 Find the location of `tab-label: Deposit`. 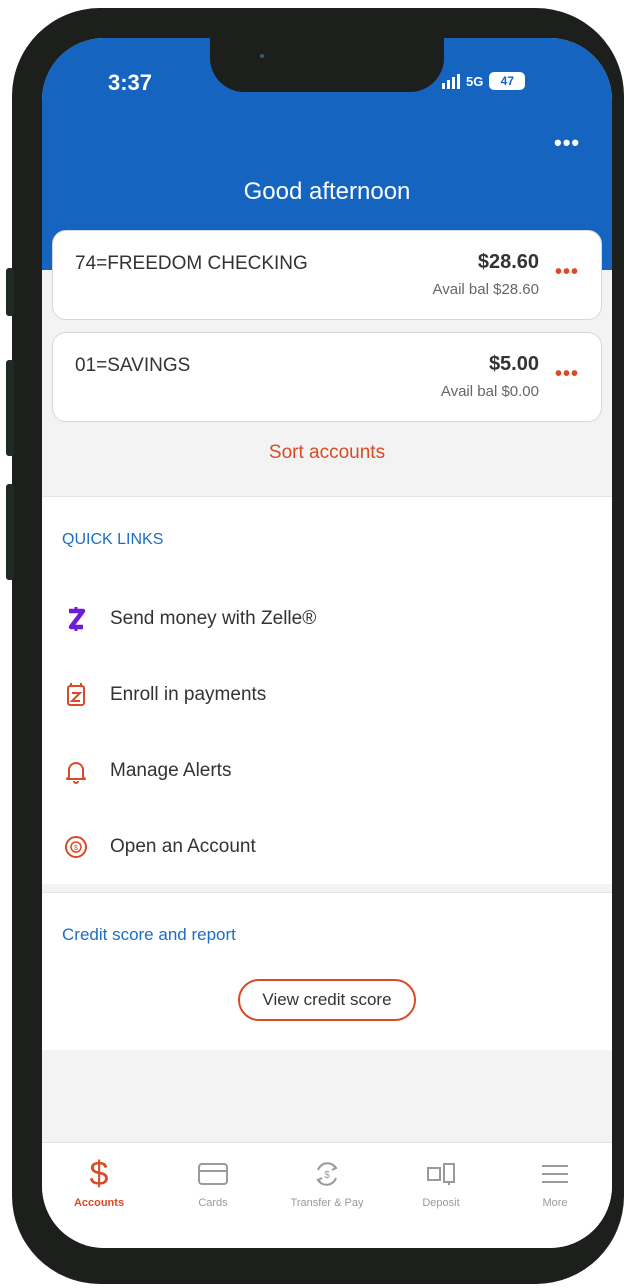

tab-label: Deposit is located at coordinates (441, 1203).